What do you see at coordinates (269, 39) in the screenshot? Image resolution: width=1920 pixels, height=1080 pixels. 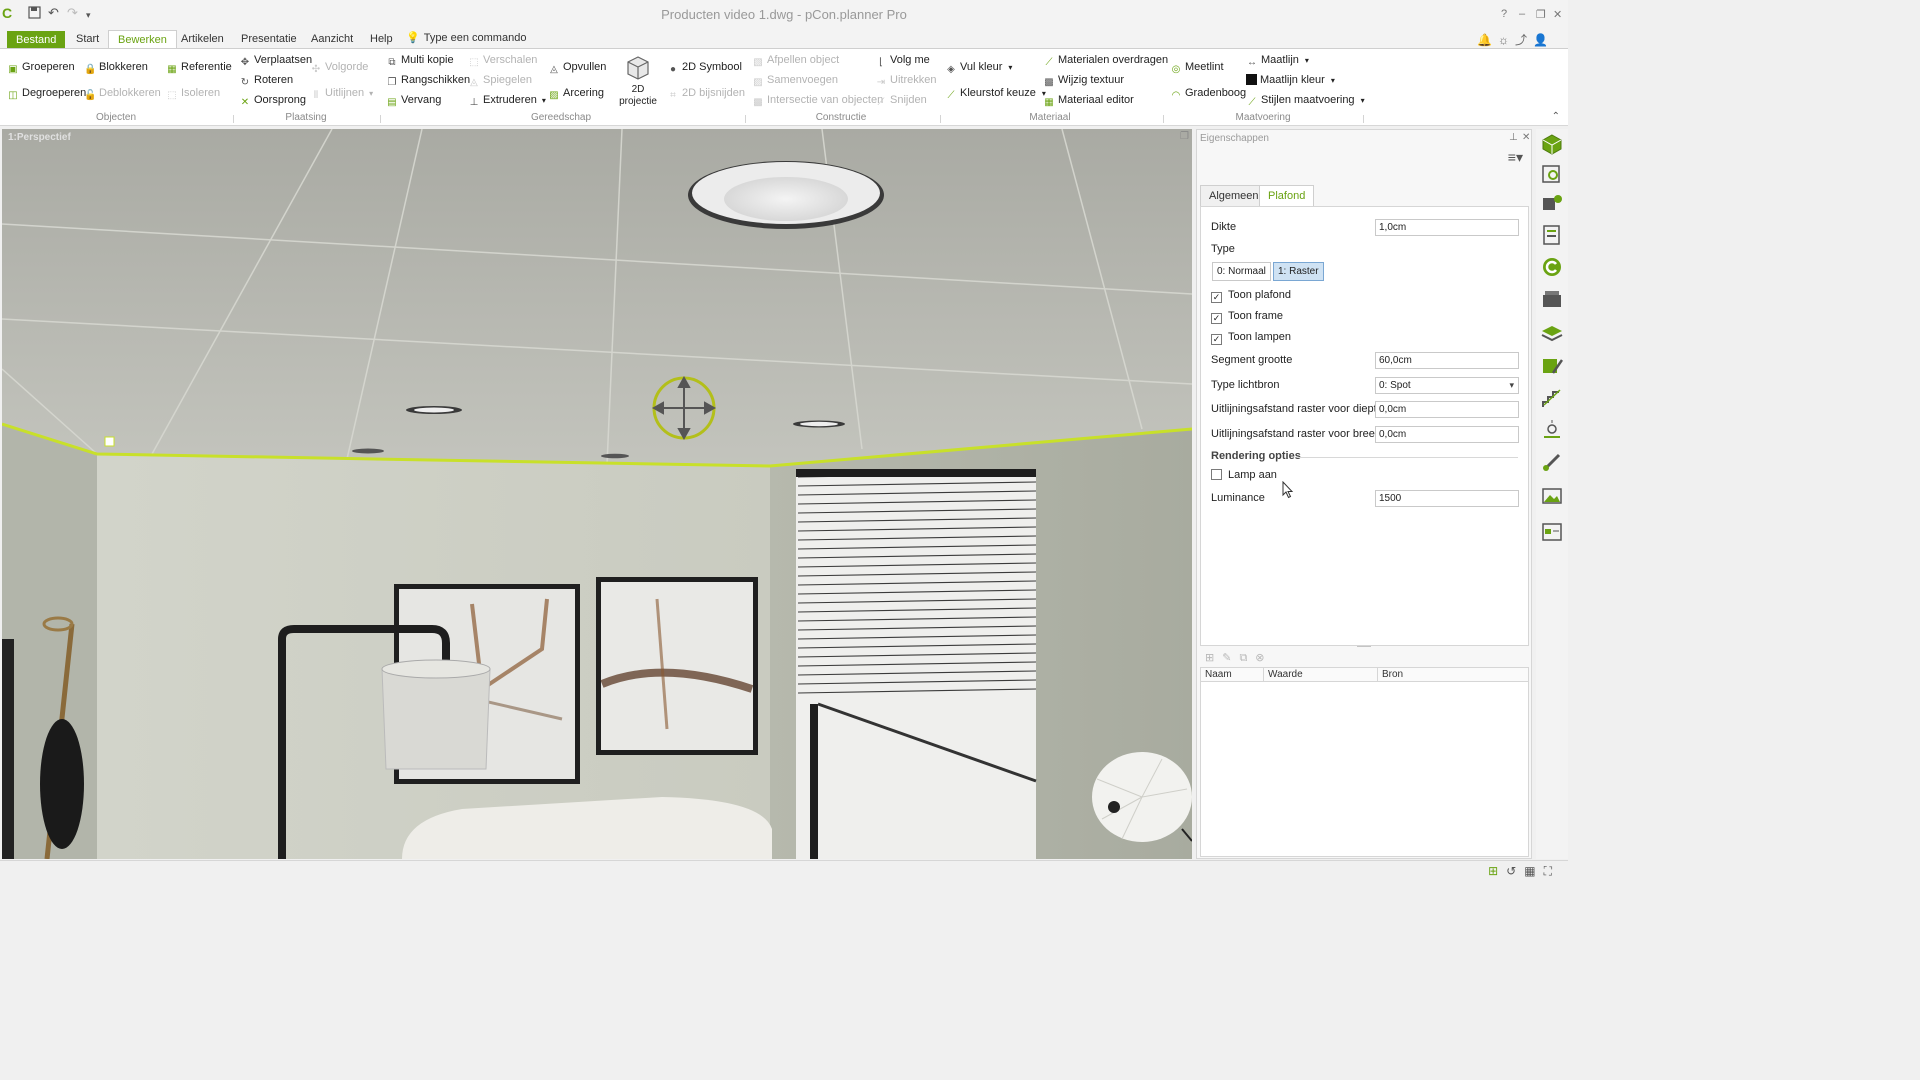 I see `tab-presentatie: Presentatie` at bounding box center [269, 39].